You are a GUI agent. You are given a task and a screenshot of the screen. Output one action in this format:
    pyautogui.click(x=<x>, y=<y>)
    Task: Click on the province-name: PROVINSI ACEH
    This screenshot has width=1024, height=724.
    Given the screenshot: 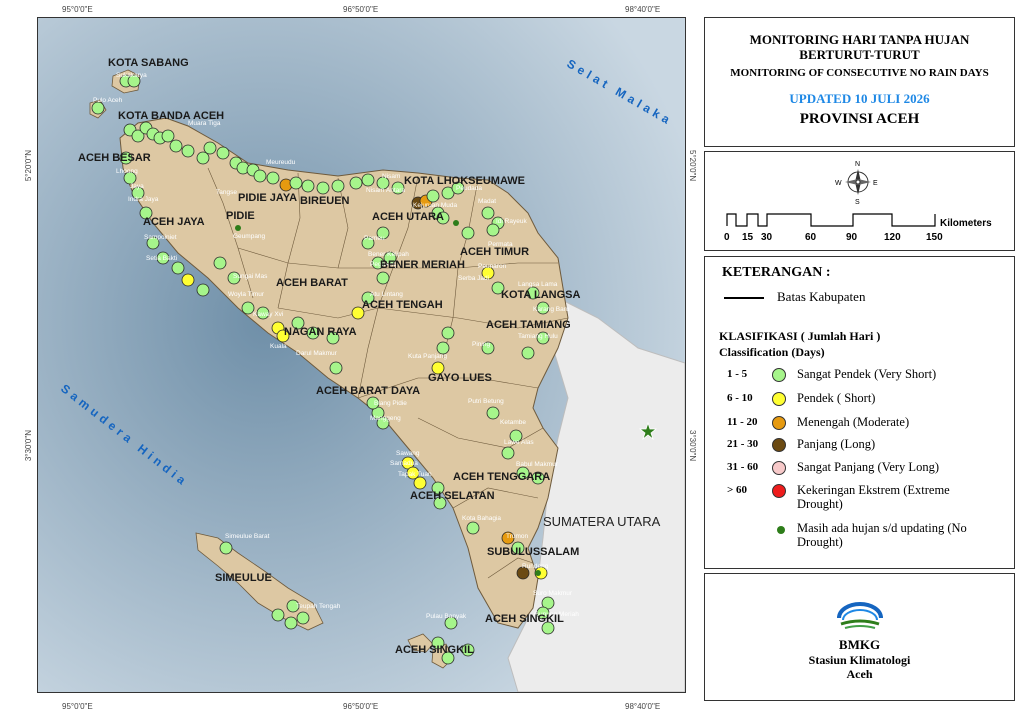 What is the action you would take?
    pyautogui.click(x=859, y=119)
    